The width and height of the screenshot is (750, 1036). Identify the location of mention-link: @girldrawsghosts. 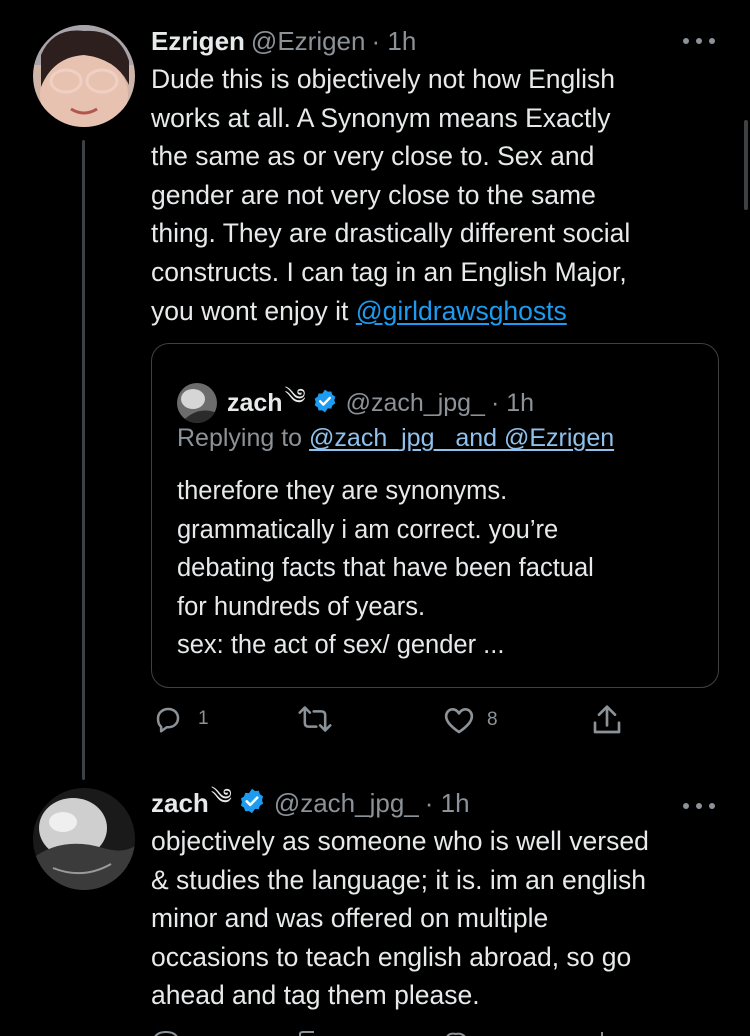
(461, 311).